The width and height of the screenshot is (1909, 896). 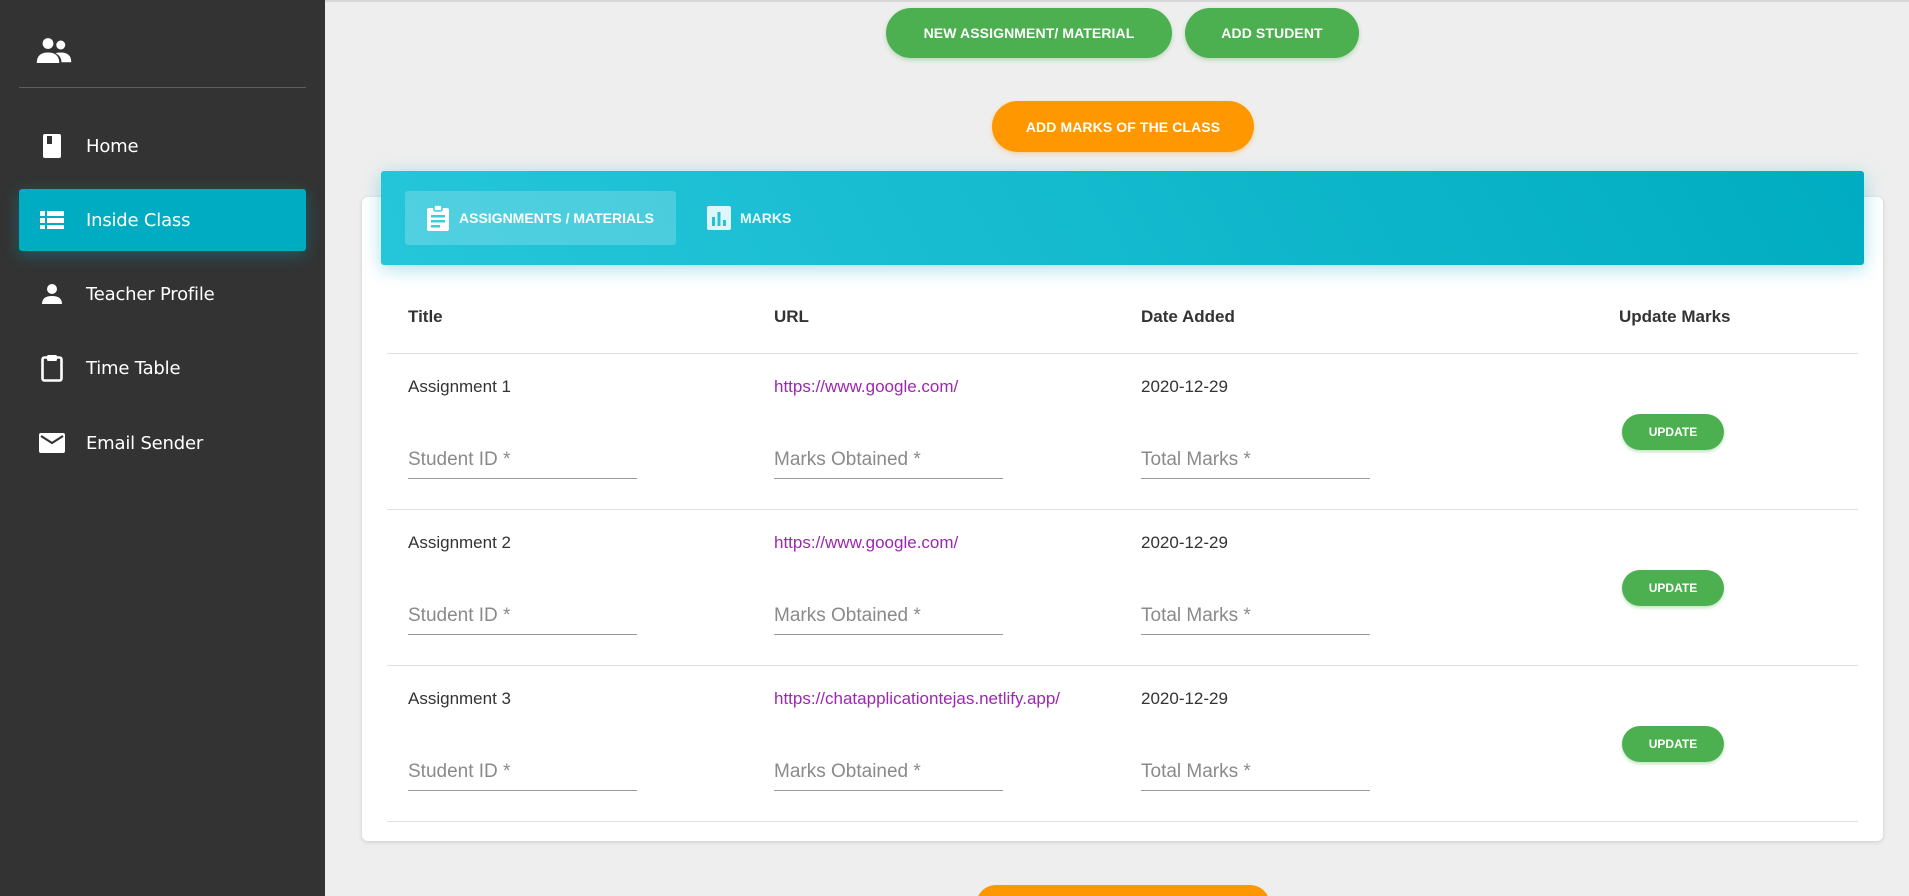 What do you see at coordinates (459, 542) in the screenshot?
I see `assignment-title: Assignment 2` at bounding box center [459, 542].